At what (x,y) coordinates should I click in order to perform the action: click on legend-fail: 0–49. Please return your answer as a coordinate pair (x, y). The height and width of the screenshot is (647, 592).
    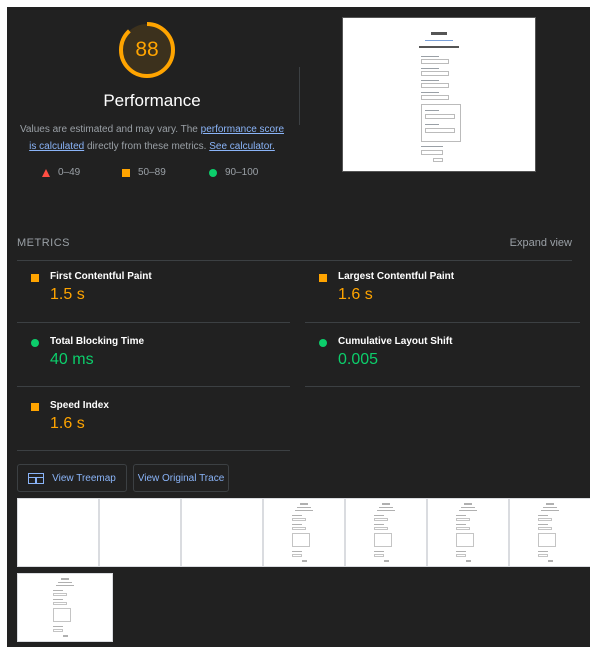
    Looking at the image, I should click on (61, 172).